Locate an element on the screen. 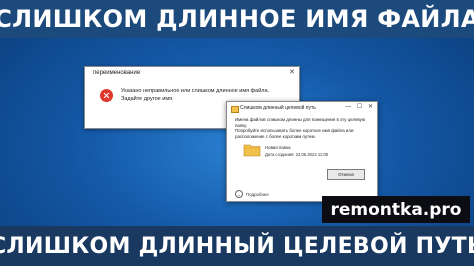 The image size is (474, 266). path-message-line3: расположение с более коротким путем. is located at coordinates (275, 136).